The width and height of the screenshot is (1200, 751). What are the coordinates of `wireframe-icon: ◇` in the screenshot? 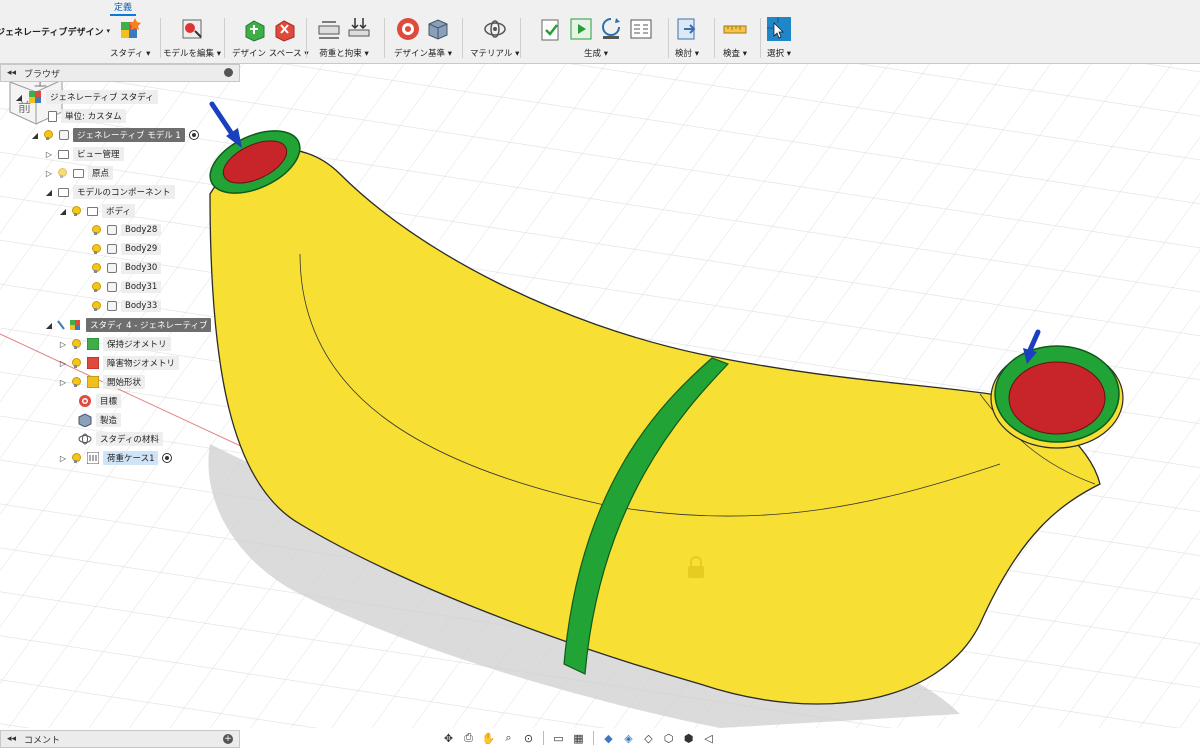 It's located at (648, 738).